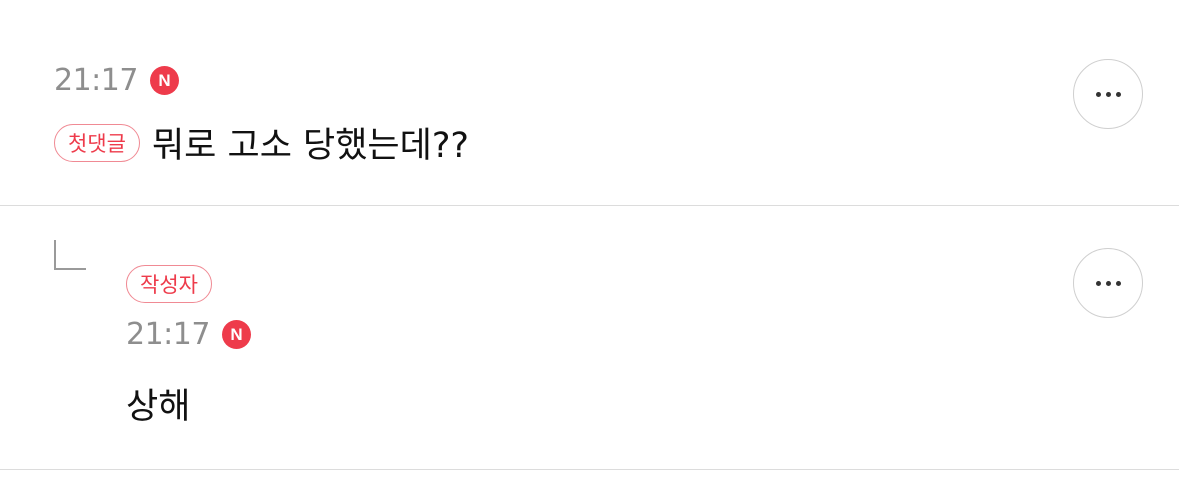 The width and height of the screenshot is (1179, 491). I want to click on comment-meta: 21:17 N, so click(116, 80).